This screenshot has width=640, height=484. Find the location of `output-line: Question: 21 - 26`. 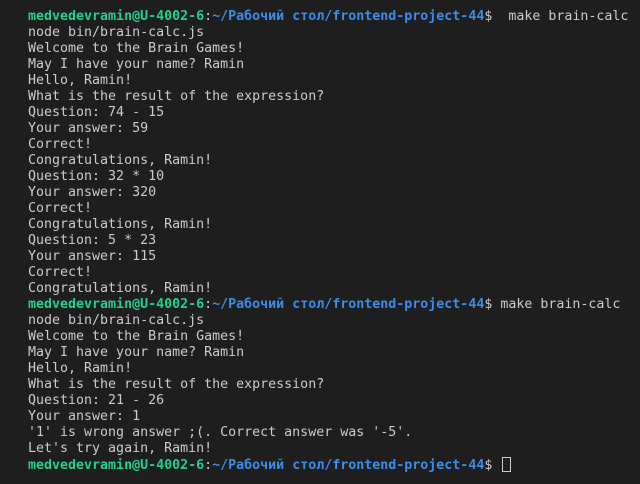

output-line: Question: 21 - 26 is located at coordinates (96, 400).